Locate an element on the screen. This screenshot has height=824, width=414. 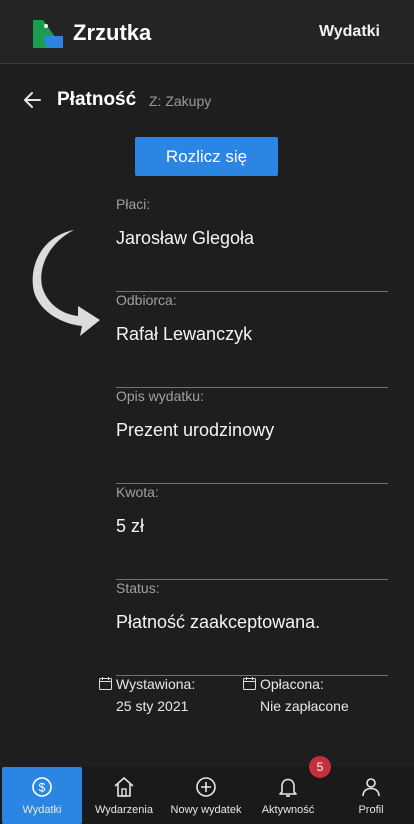
notification-badge: 5 is located at coordinates (320, 767).